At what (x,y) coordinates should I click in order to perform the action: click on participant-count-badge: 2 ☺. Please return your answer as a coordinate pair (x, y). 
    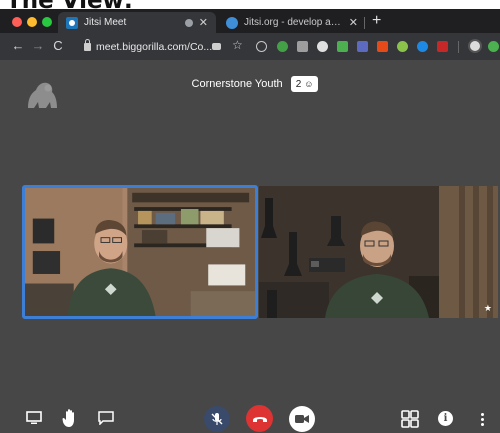
    Looking at the image, I should click on (304, 84).